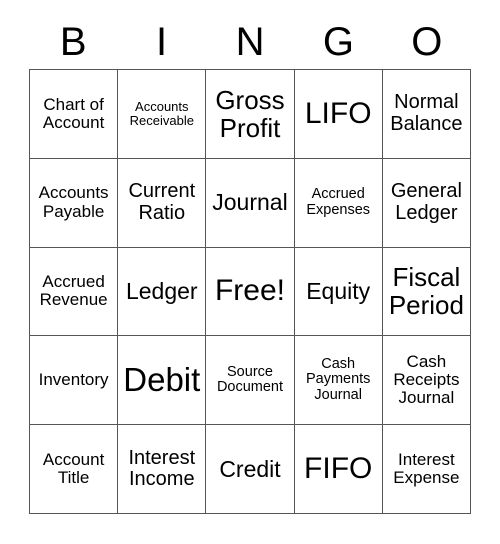  I want to click on bingo-cell-label: Account Title, so click(73, 468).